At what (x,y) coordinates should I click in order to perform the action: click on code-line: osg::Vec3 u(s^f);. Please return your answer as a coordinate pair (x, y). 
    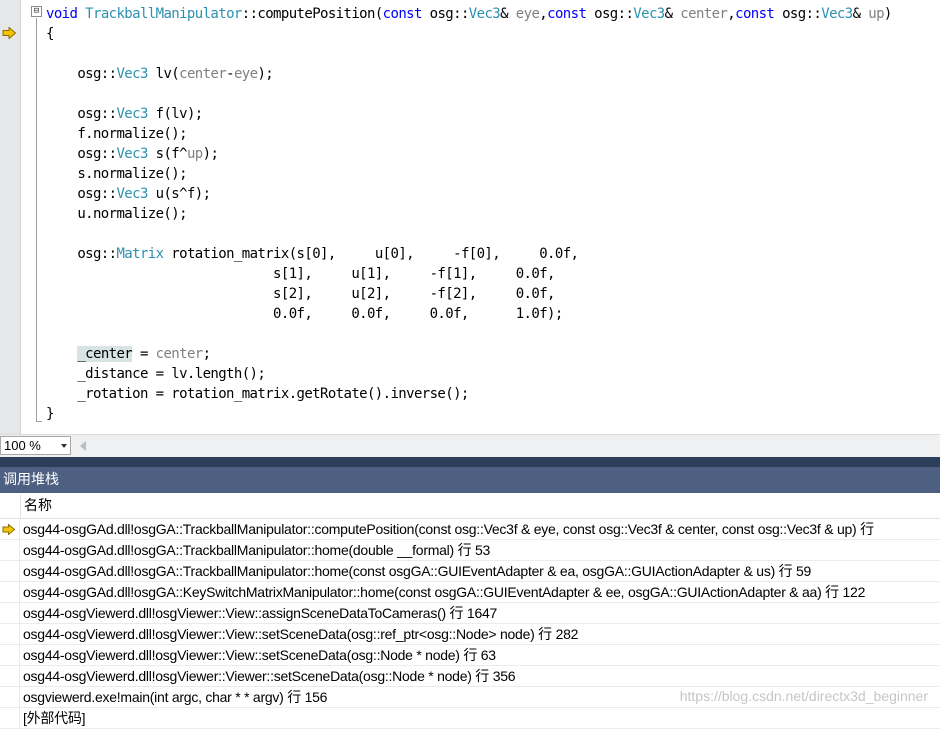
    Looking at the image, I should click on (469, 194).